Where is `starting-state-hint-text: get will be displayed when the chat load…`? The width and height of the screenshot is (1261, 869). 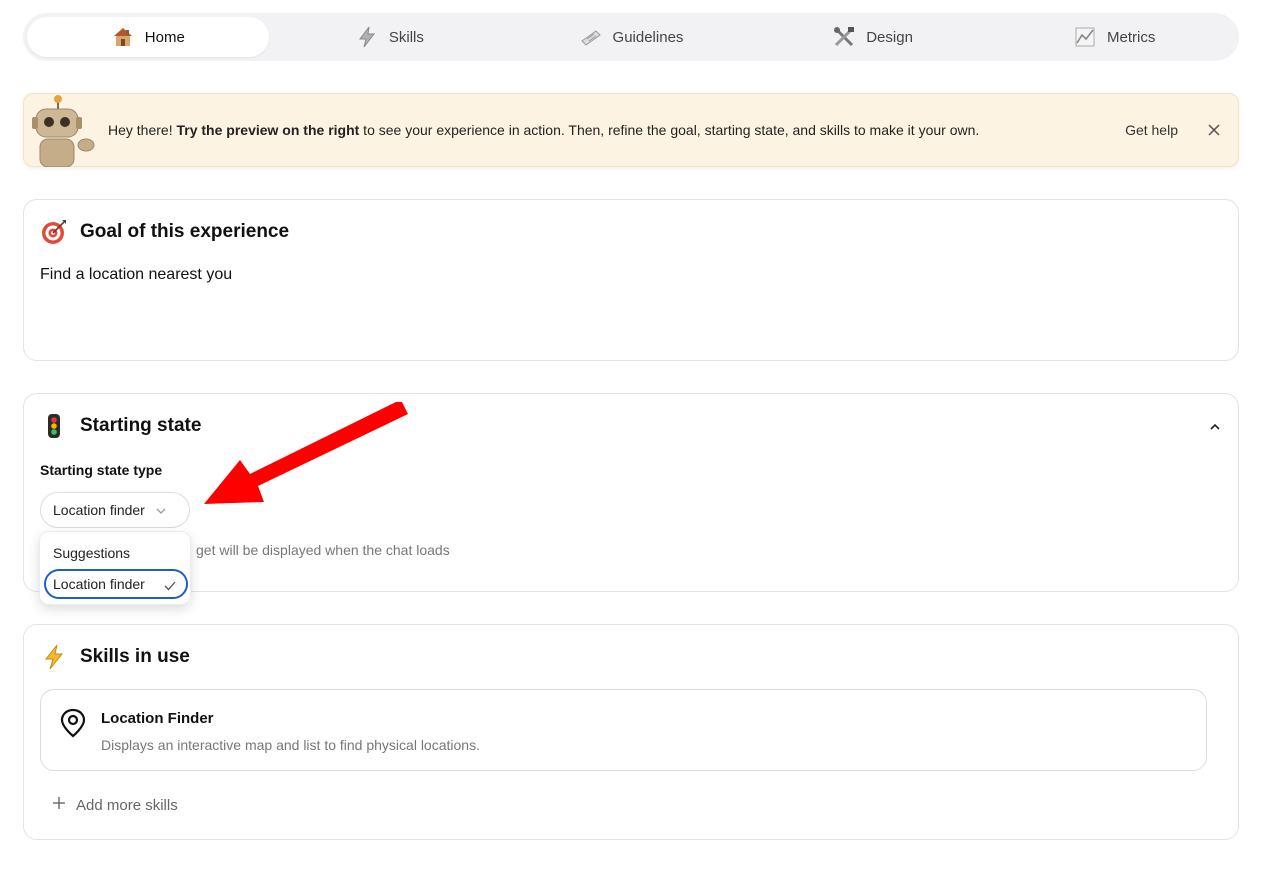 starting-state-hint-text: get will be displayed when the chat load… is located at coordinates (323, 550).